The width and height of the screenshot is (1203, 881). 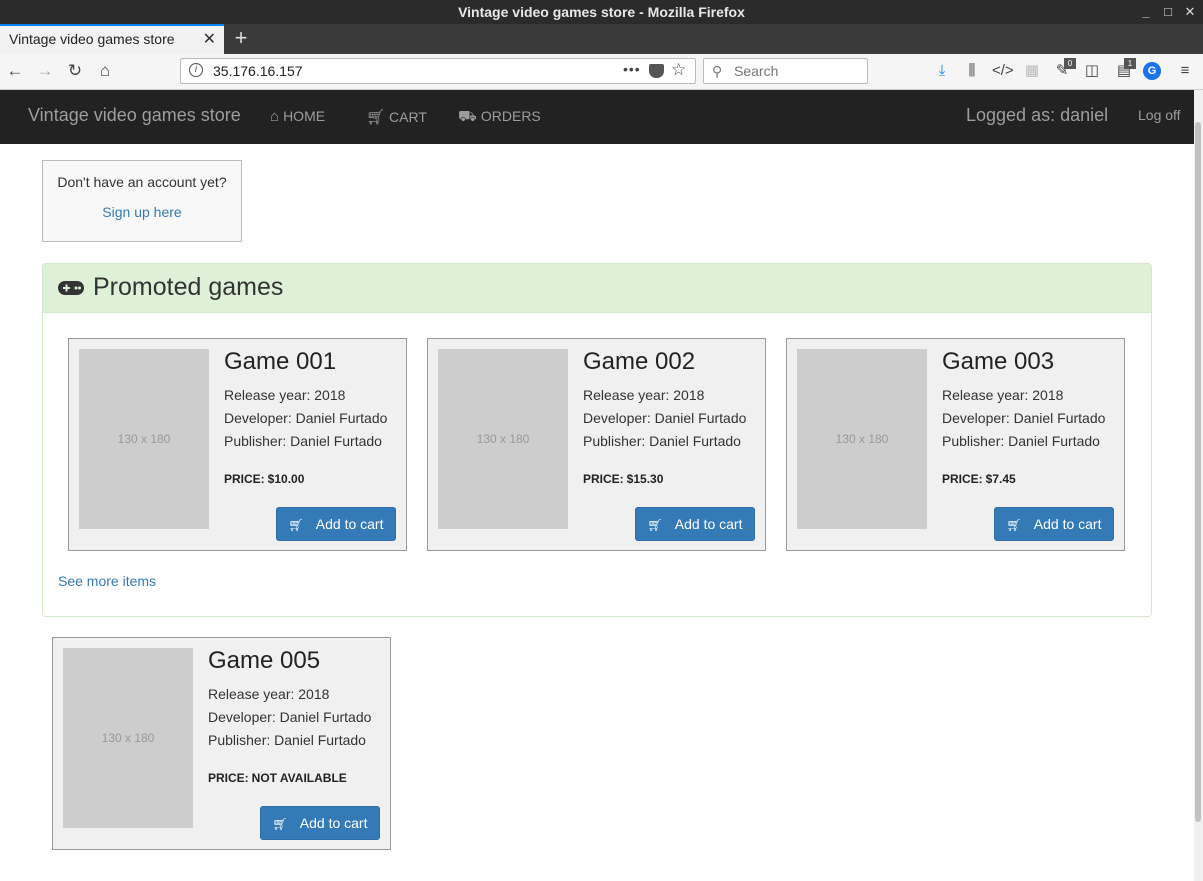 What do you see at coordinates (1198, 472) in the screenshot?
I see `scrollbar-thumb` at bounding box center [1198, 472].